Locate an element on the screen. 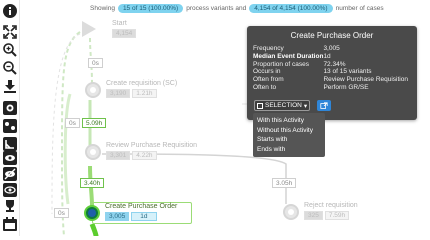  stat-value: 1d is located at coordinates (327, 56).